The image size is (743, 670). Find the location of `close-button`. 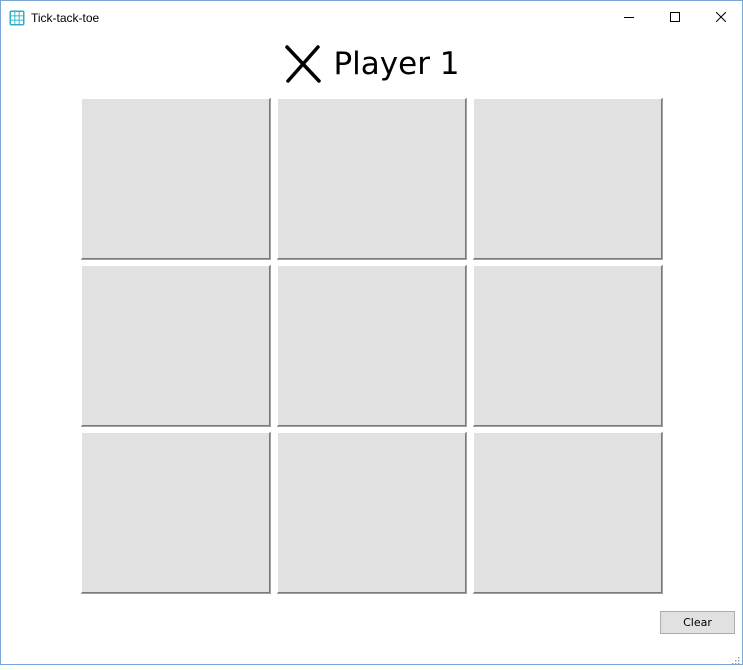

close-button is located at coordinates (720, 17).